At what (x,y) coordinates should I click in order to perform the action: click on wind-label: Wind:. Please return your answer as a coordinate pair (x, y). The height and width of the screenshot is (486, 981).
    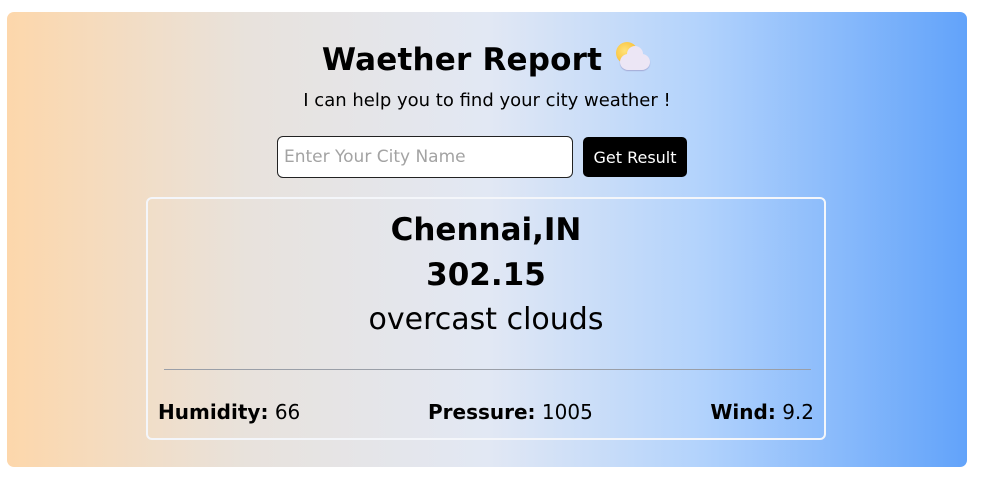
    Looking at the image, I should click on (743, 412).